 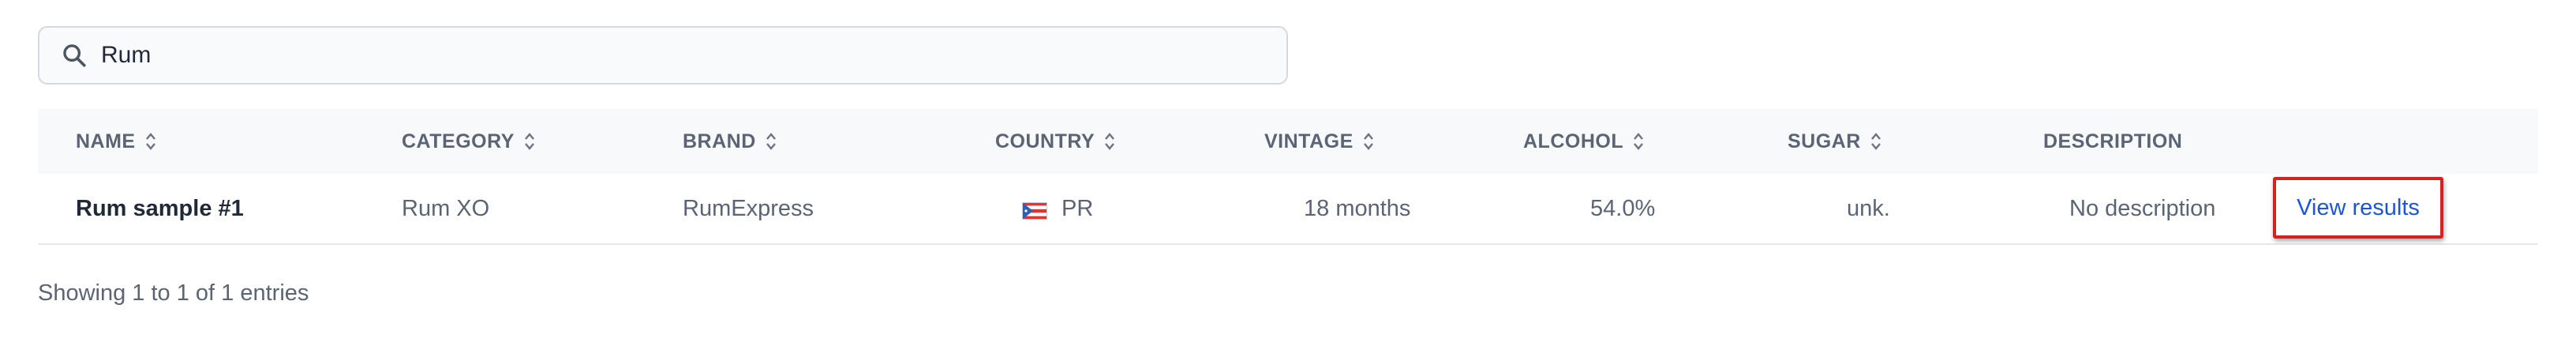 What do you see at coordinates (653, 56) in the screenshot?
I see `search-input` at bounding box center [653, 56].